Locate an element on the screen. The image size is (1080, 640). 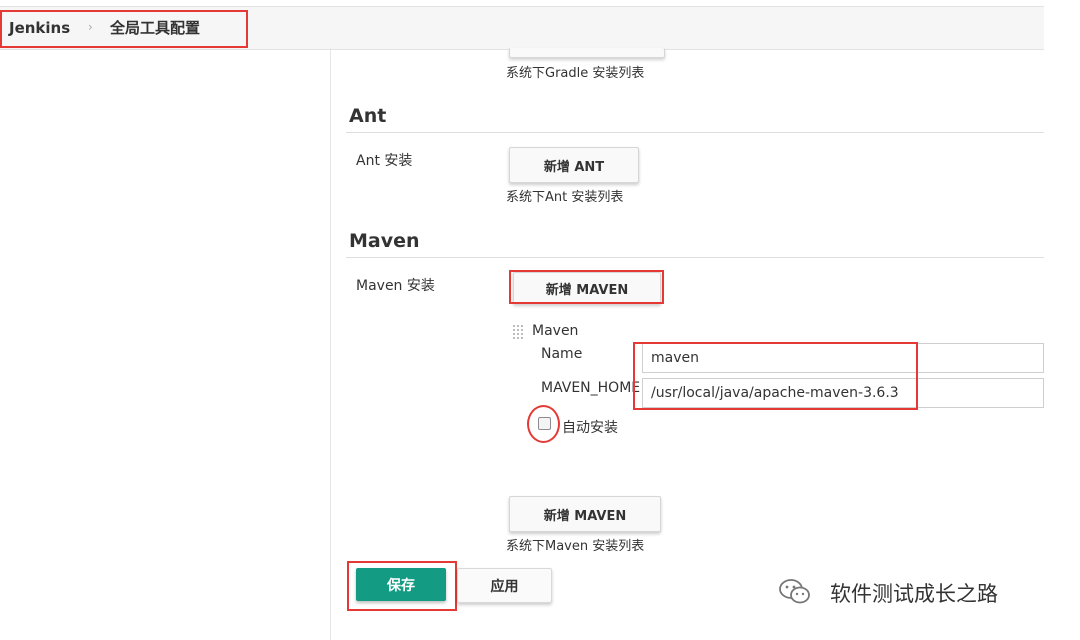
sidebar-divider is located at coordinates (330, 344).